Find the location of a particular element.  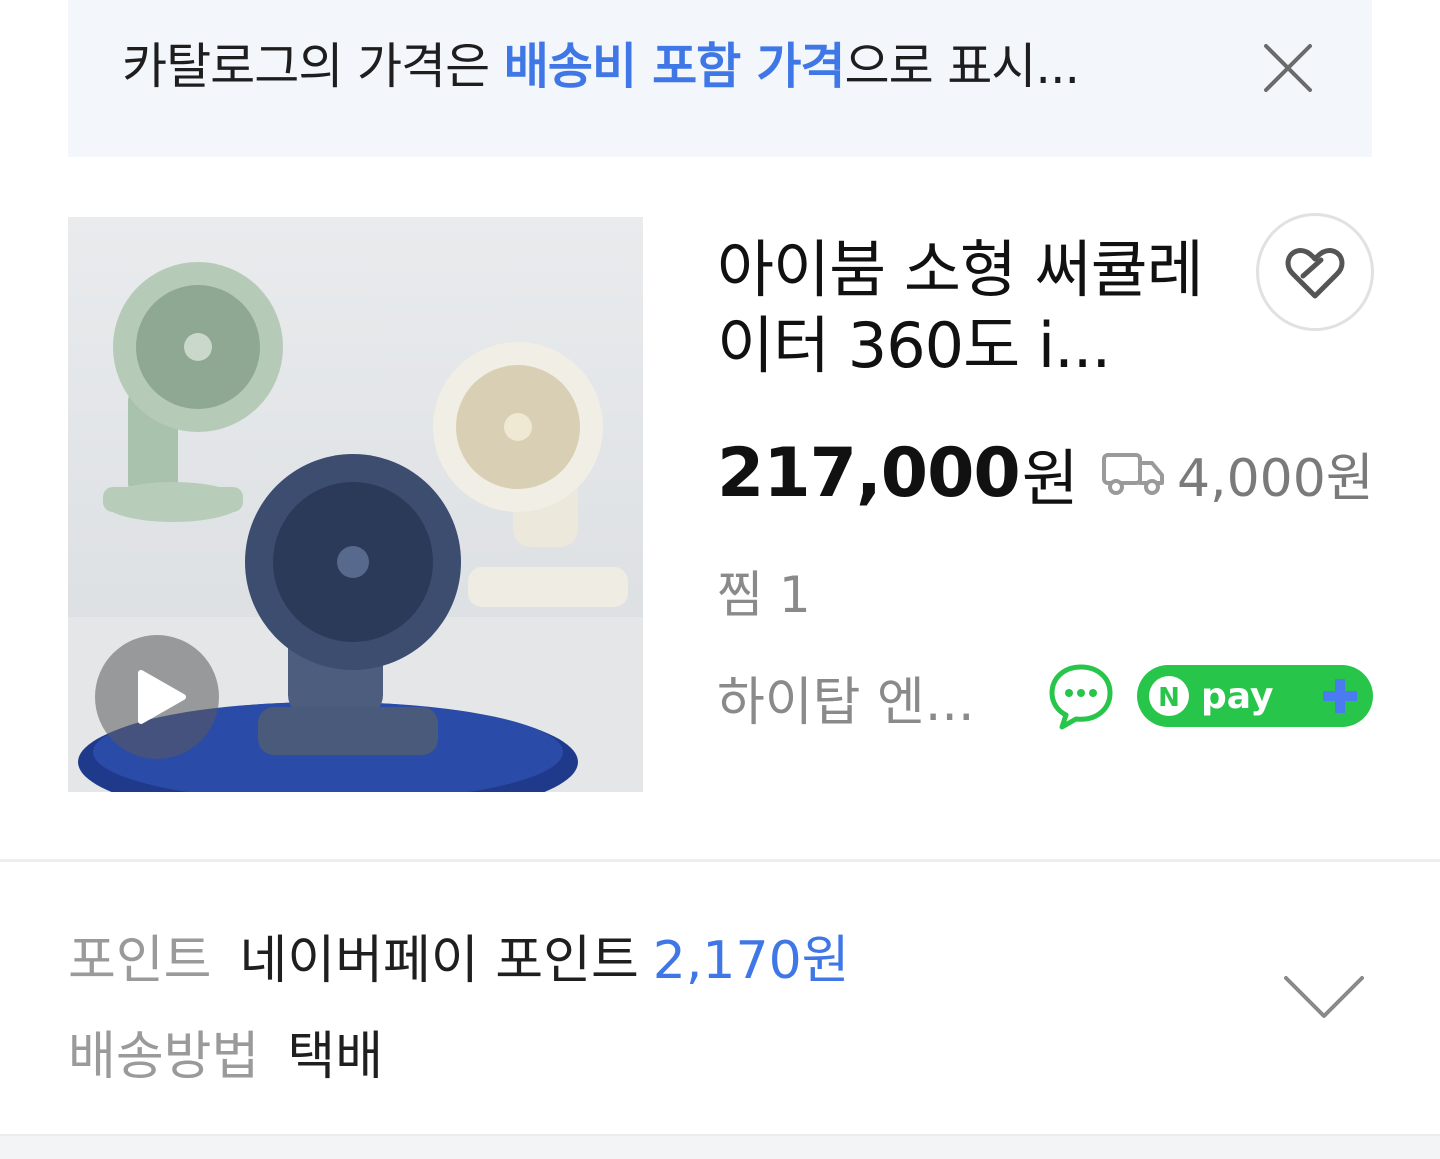

notice-text-before: 카탈로그의 가격은 is located at coordinates (313, 66).